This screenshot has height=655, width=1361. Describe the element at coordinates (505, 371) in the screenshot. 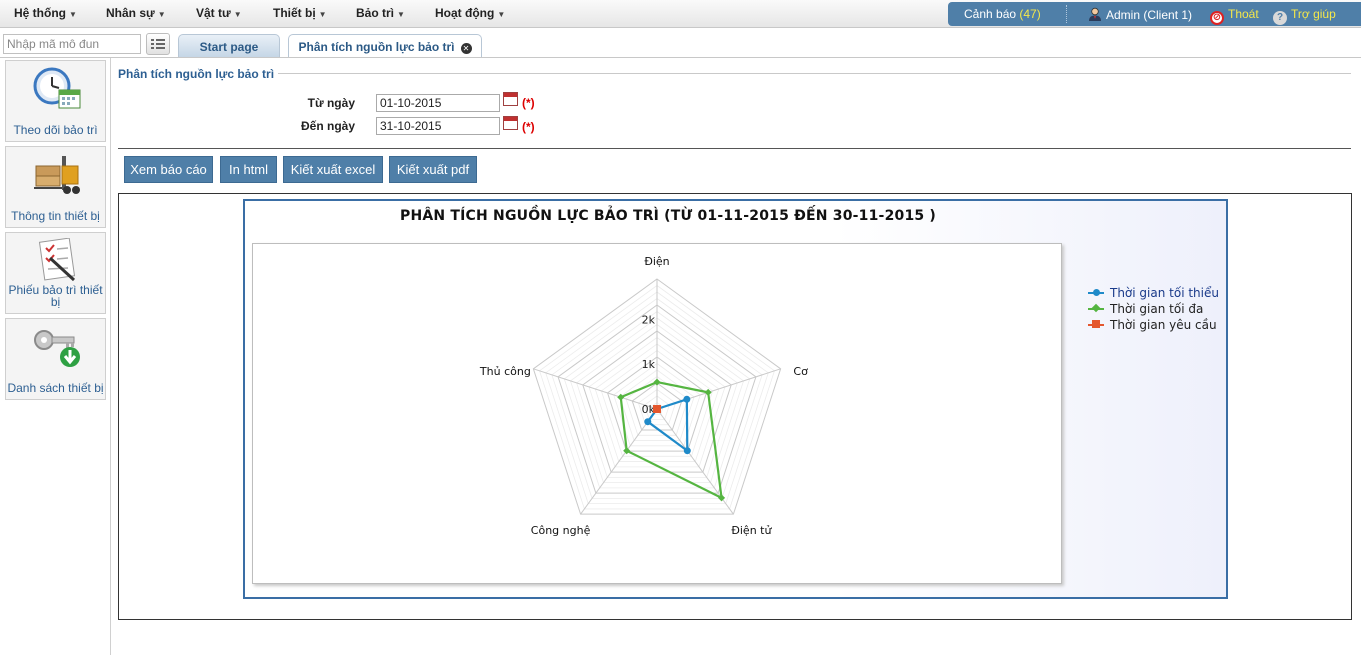

I see `category-label: Thủ công` at that location.